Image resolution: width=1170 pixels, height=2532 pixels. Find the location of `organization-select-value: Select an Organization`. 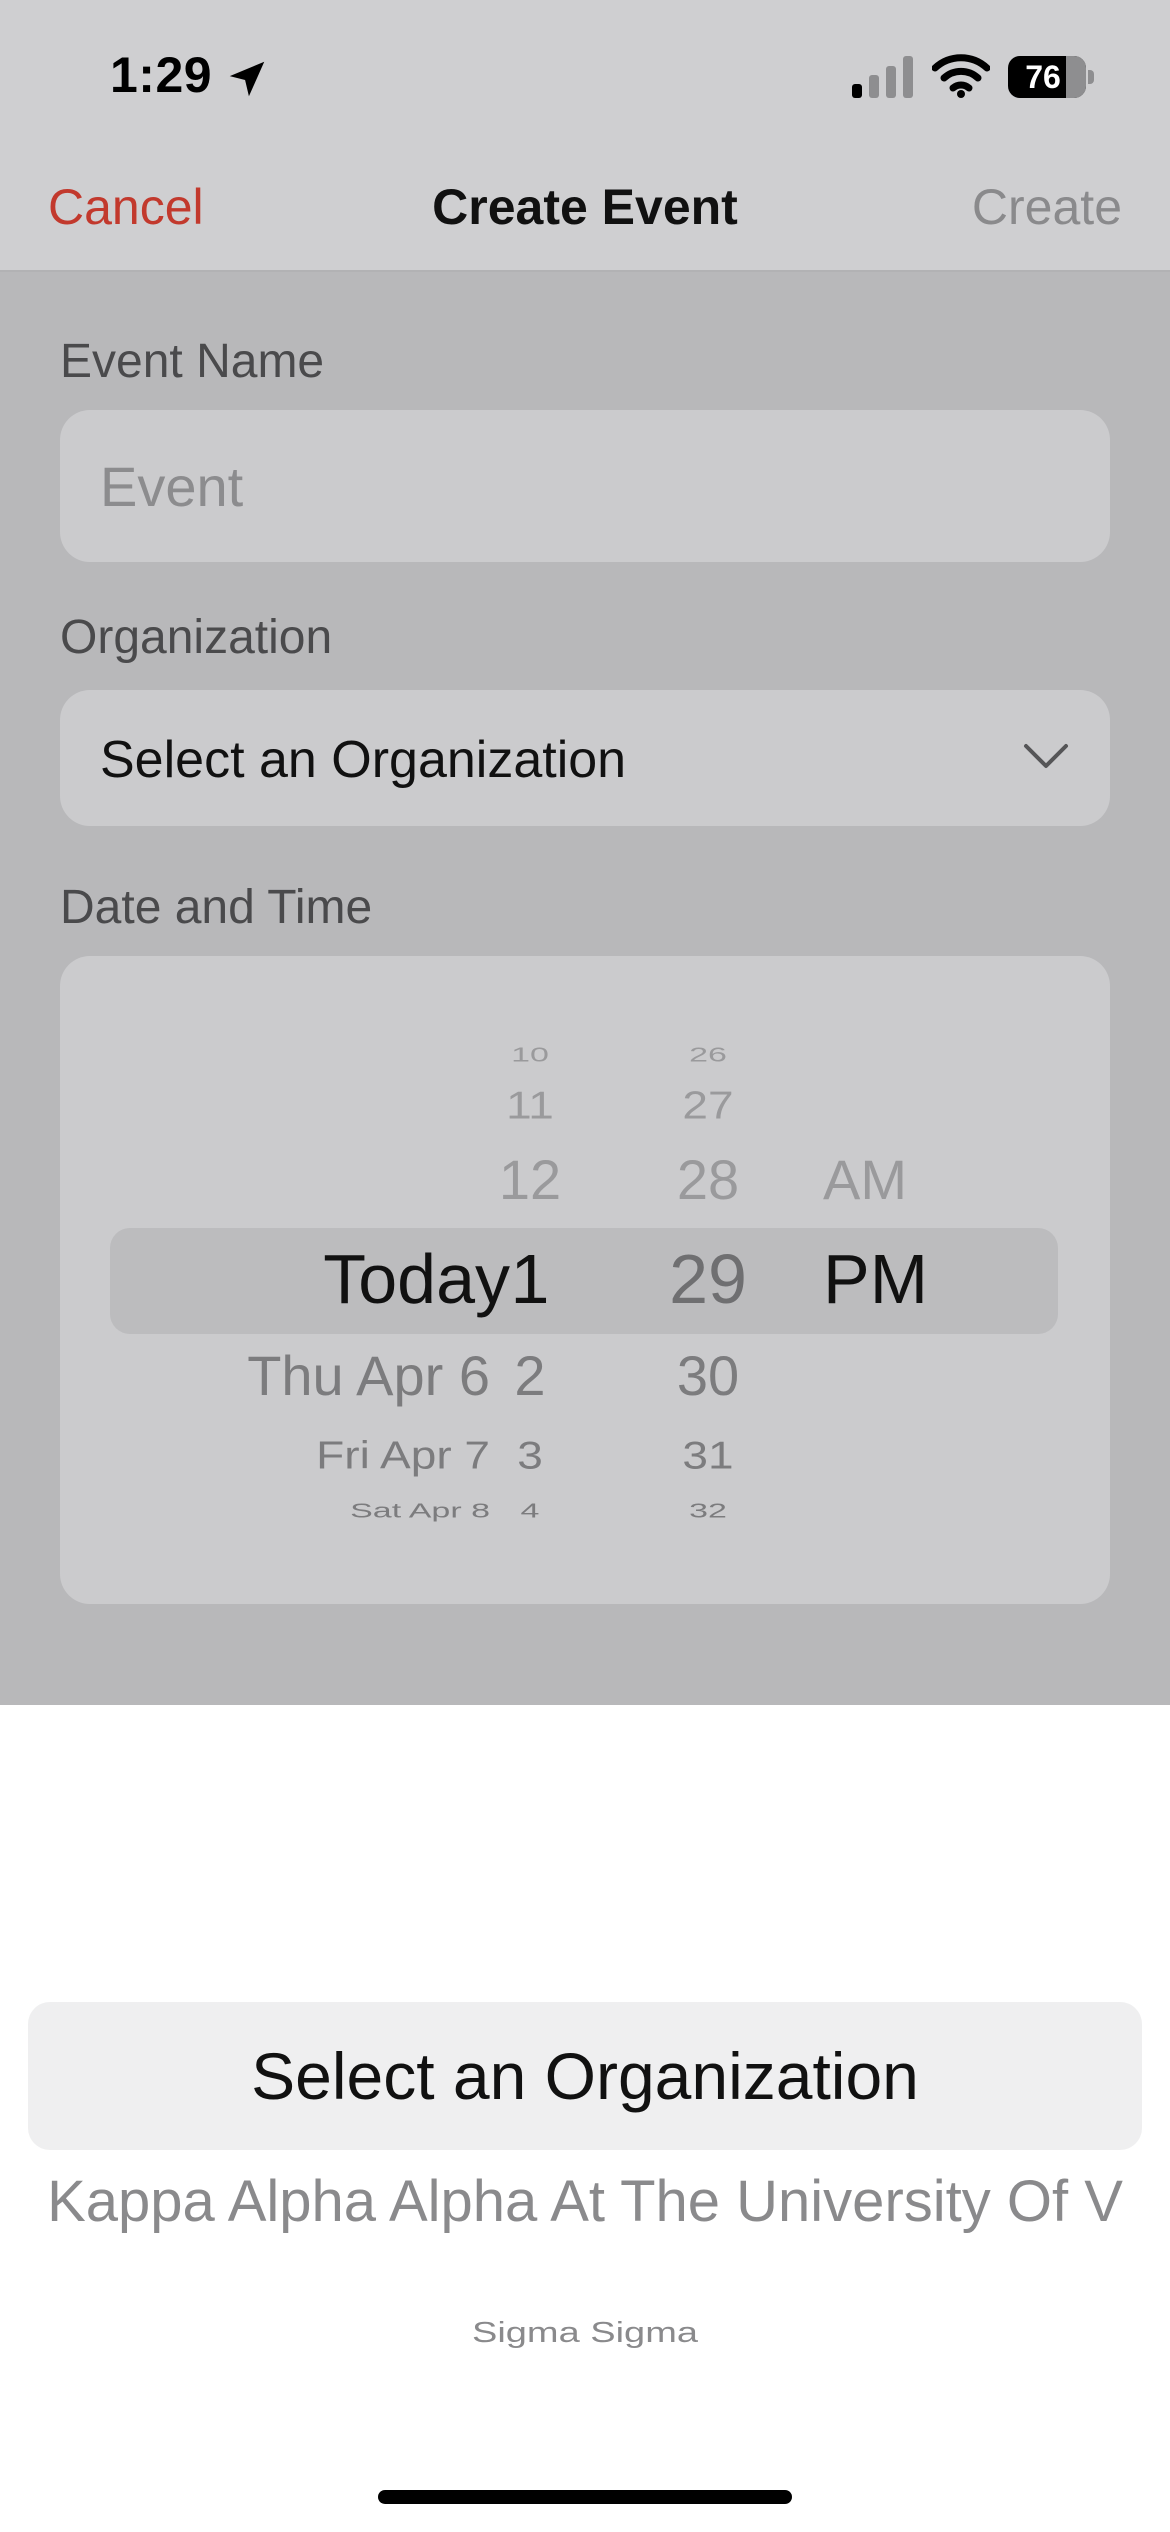

organization-select-value: Select an Organization is located at coordinates (363, 760).